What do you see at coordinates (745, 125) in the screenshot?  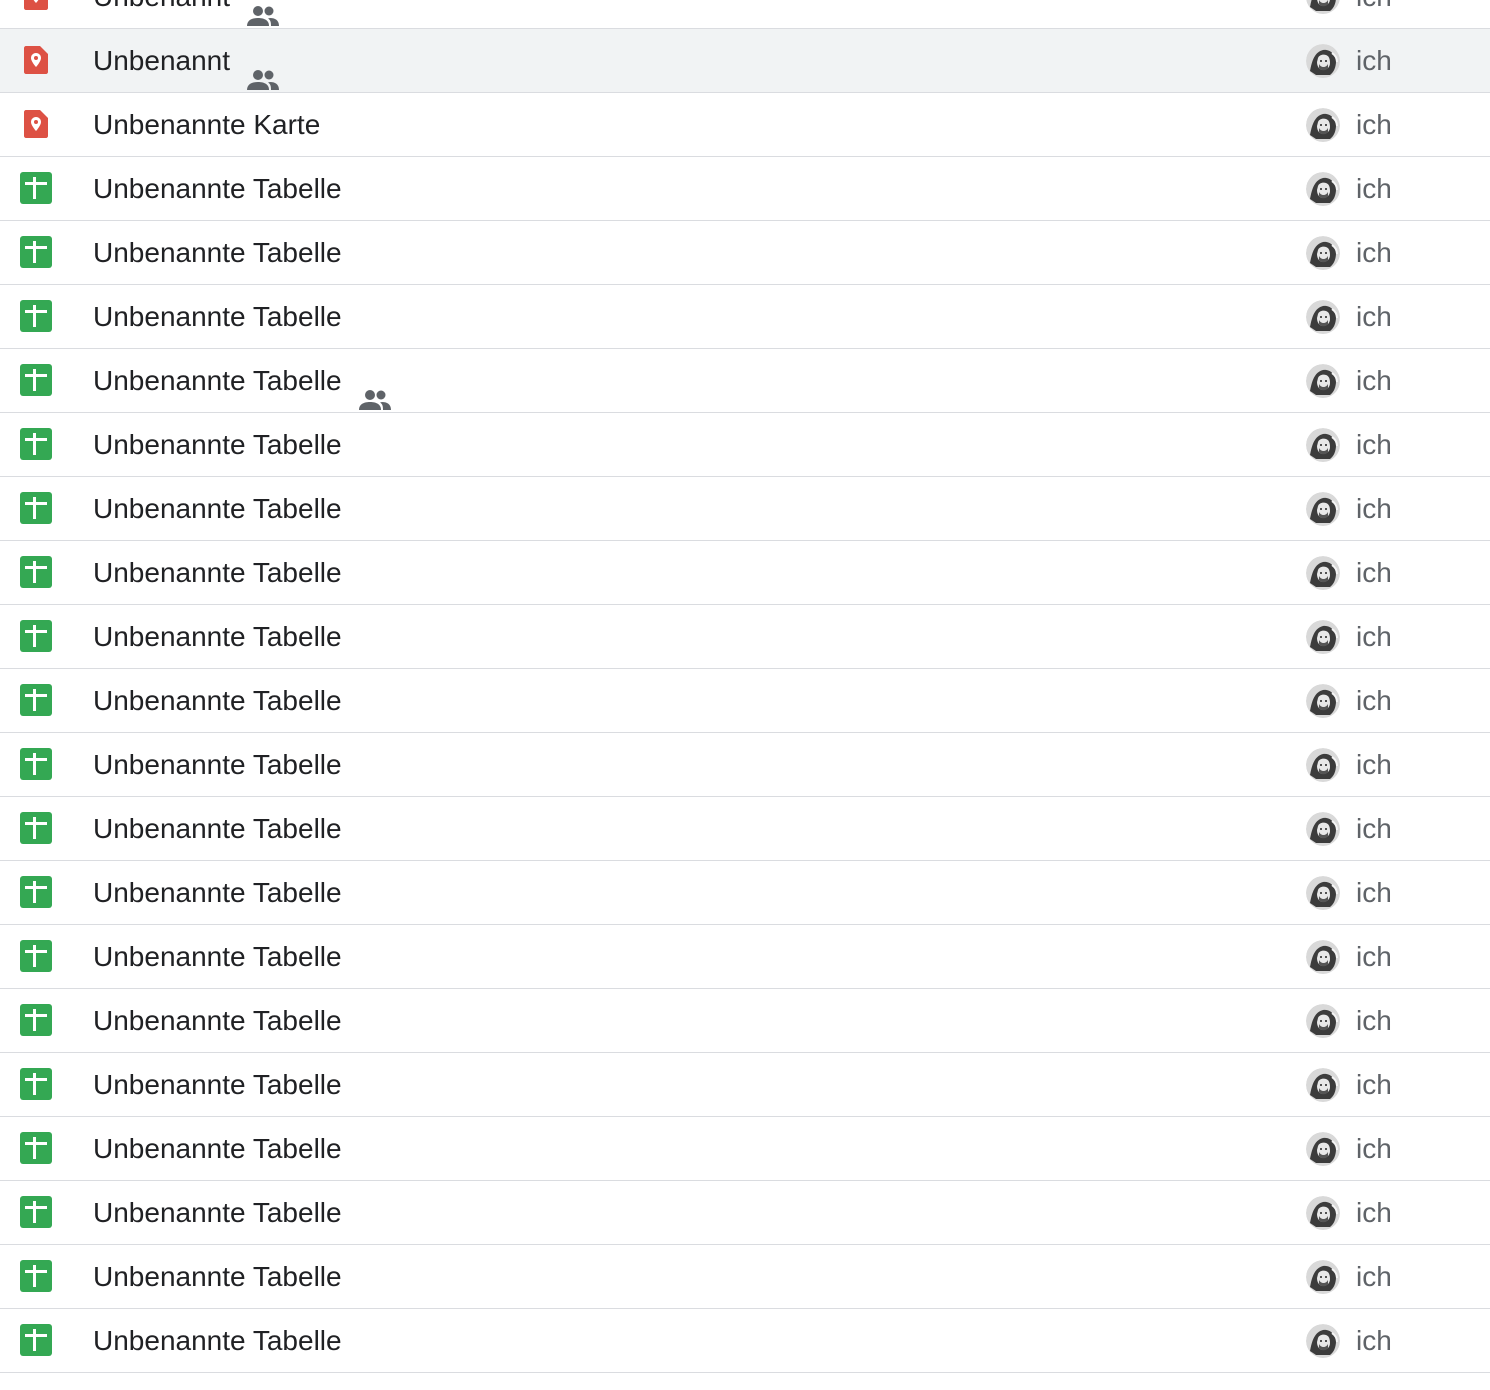 I see `list-item: Unbenannte Karte ich` at bounding box center [745, 125].